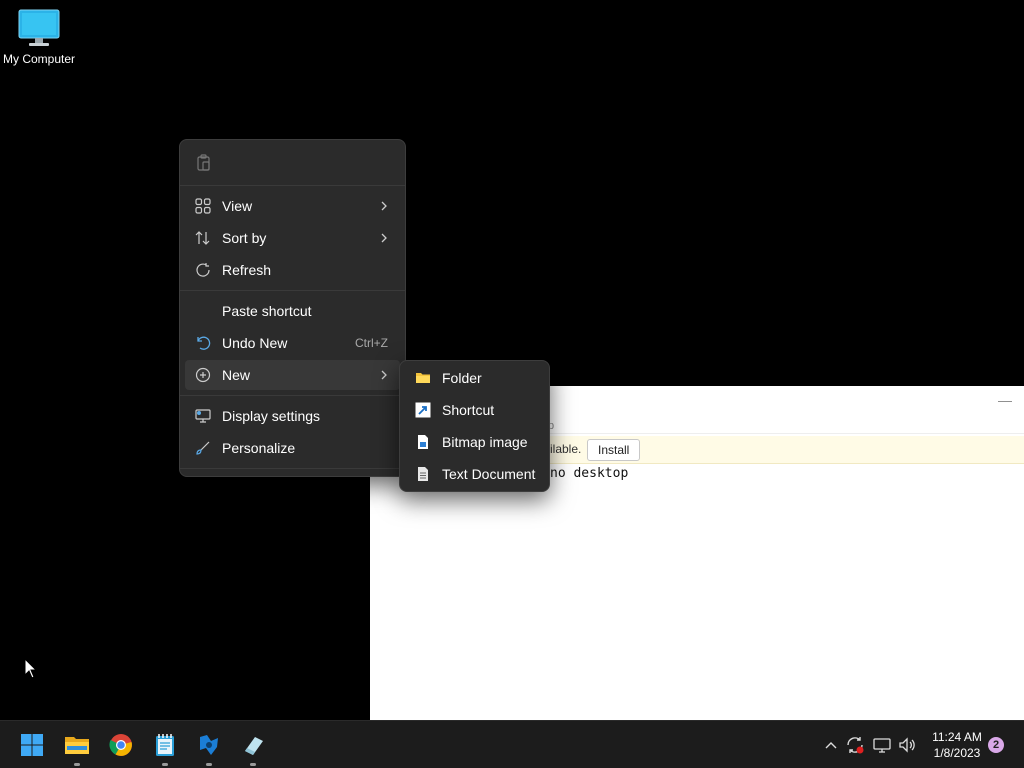 The height and width of the screenshot is (768, 1024). Describe the element at coordinates (371, 343) in the screenshot. I see `shortcut-hint: Ctrl+Z` at that location.